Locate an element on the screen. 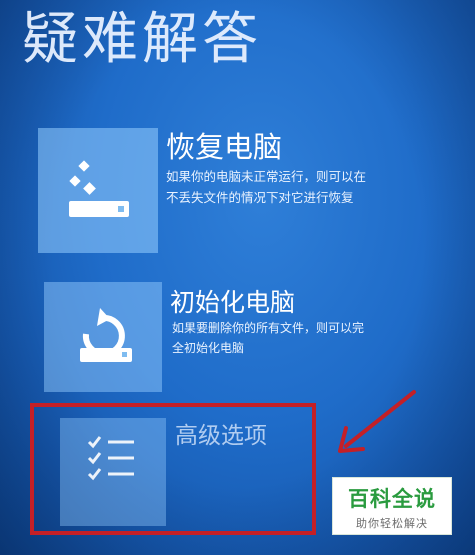 This screenshot has height=555, width=475. watermark-subtitle: 助你轻松解决 is located at coordinates (392, 523).